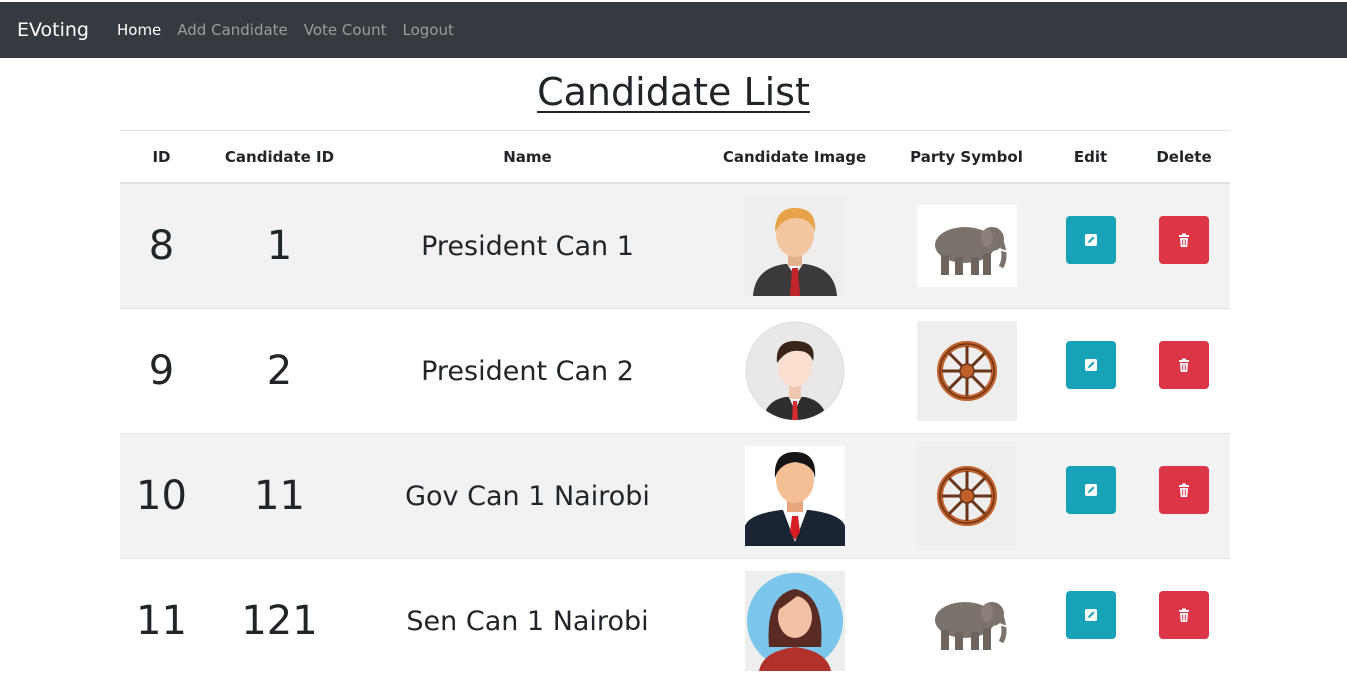 The width and height of the screenshot is (1347, 683). Describe the element at coordinates (527, 621) in the screenshot. I see `cell-name: Sen Can 1 Nairobi` at that location.